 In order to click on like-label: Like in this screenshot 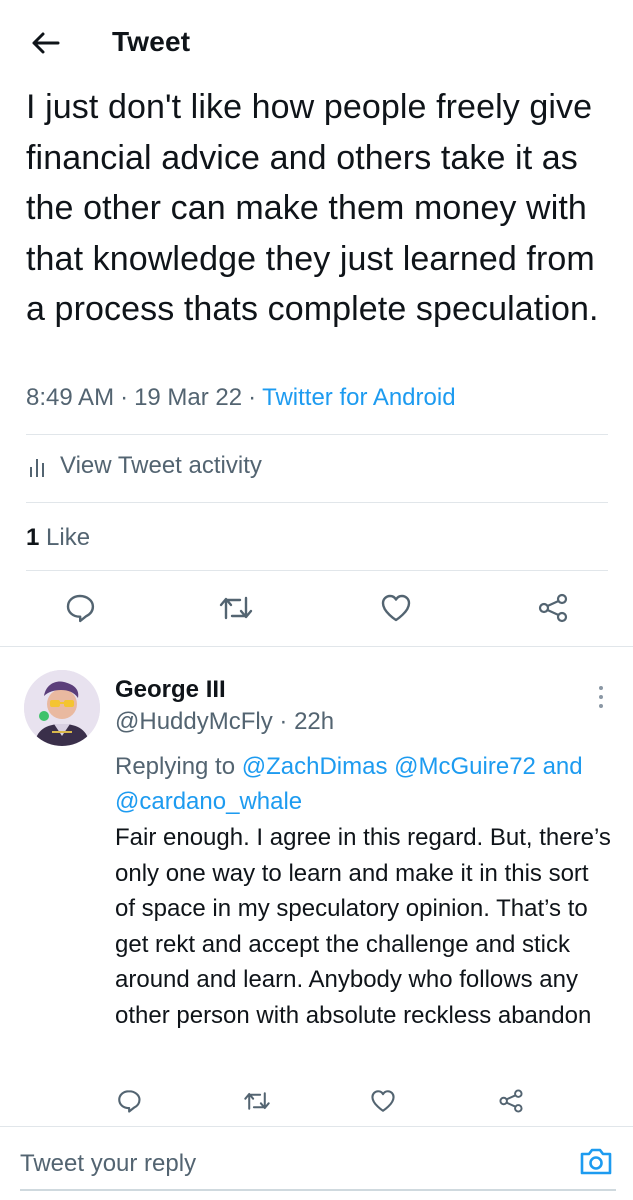, I will do `click(68, 537)`.